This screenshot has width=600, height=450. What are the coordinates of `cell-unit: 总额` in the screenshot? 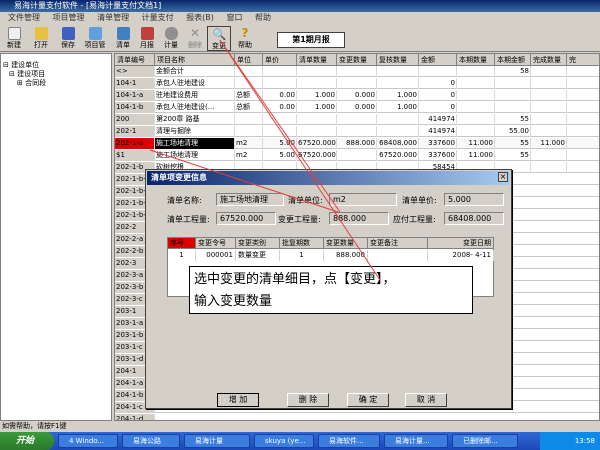 It's located at (249, 107).